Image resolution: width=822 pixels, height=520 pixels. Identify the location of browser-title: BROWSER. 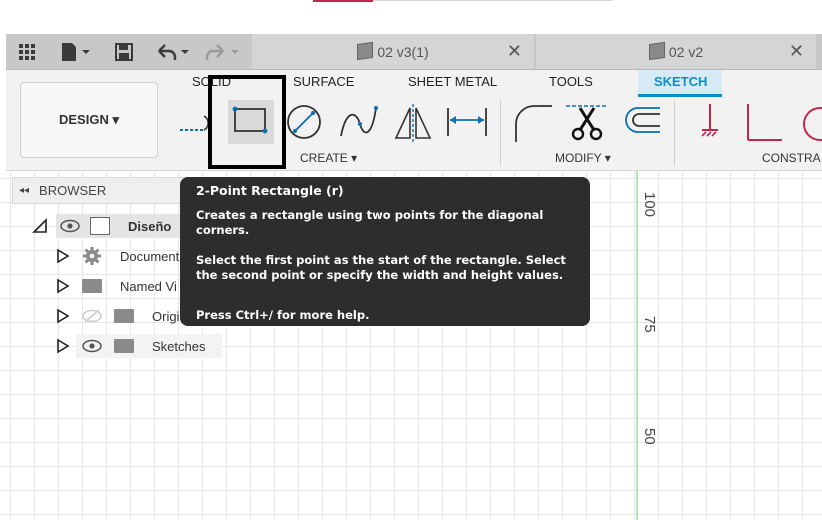
(73, 190).